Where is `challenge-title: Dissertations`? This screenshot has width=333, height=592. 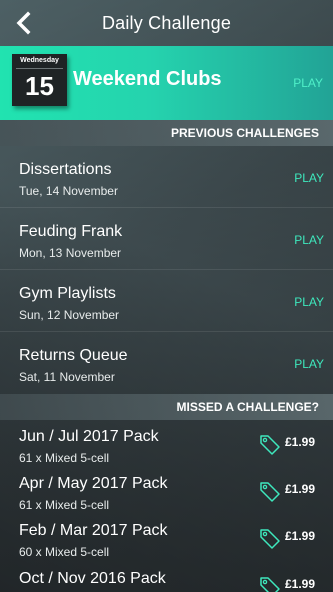 challenge-title: Dissertations is located at coordinates (65, 169).